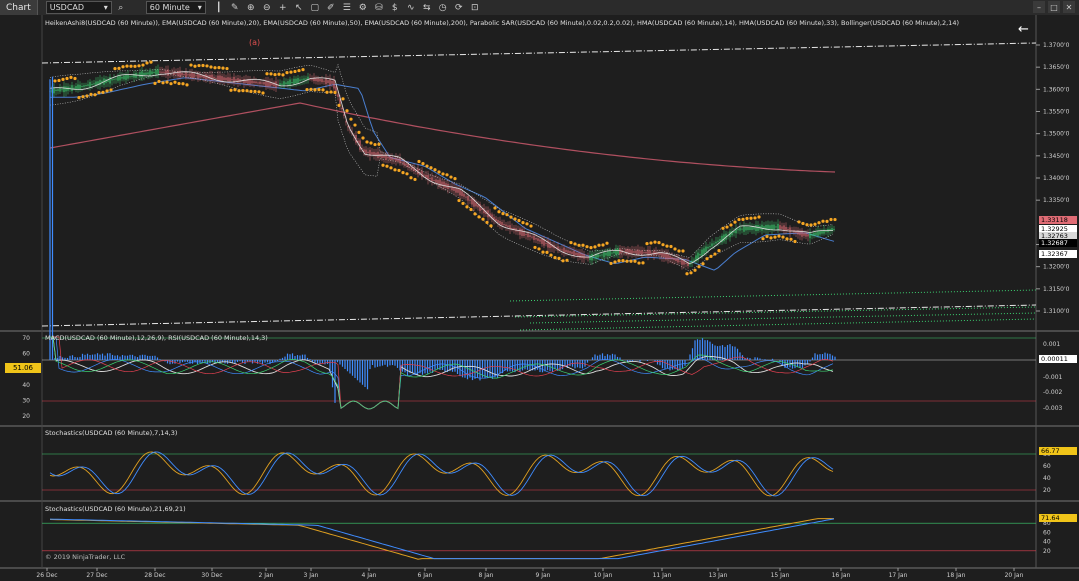 Image resolution: width=1079 pixels, height=581 pixels. What do you see at coordinates (1047, 551) in the screenshot?
I see `stoch-slow-tick-label: 20` at bounding box center [1047, 551].